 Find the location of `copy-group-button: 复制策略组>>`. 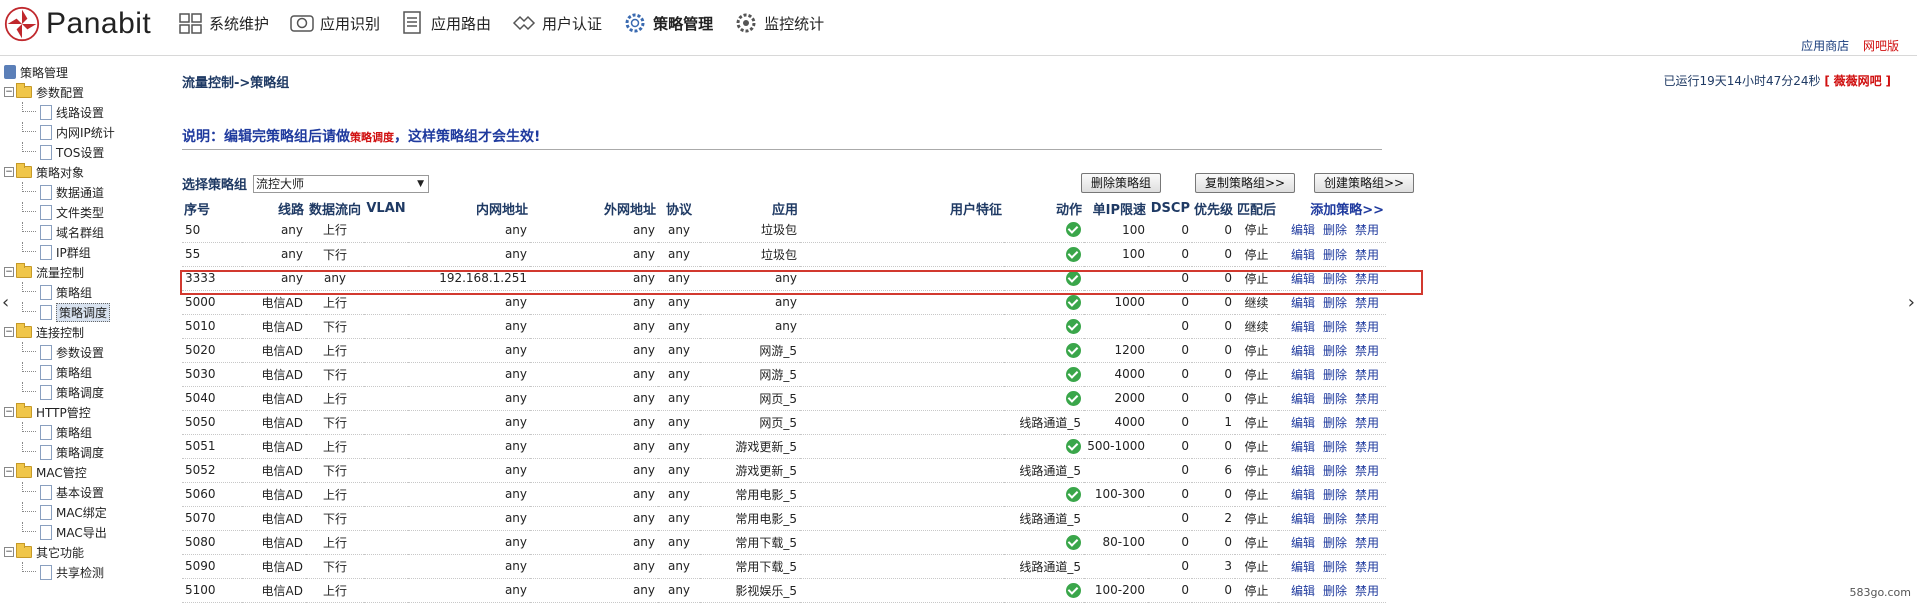

copy-group-button: 复制策略组>> is located at coordinates (1245, 183).